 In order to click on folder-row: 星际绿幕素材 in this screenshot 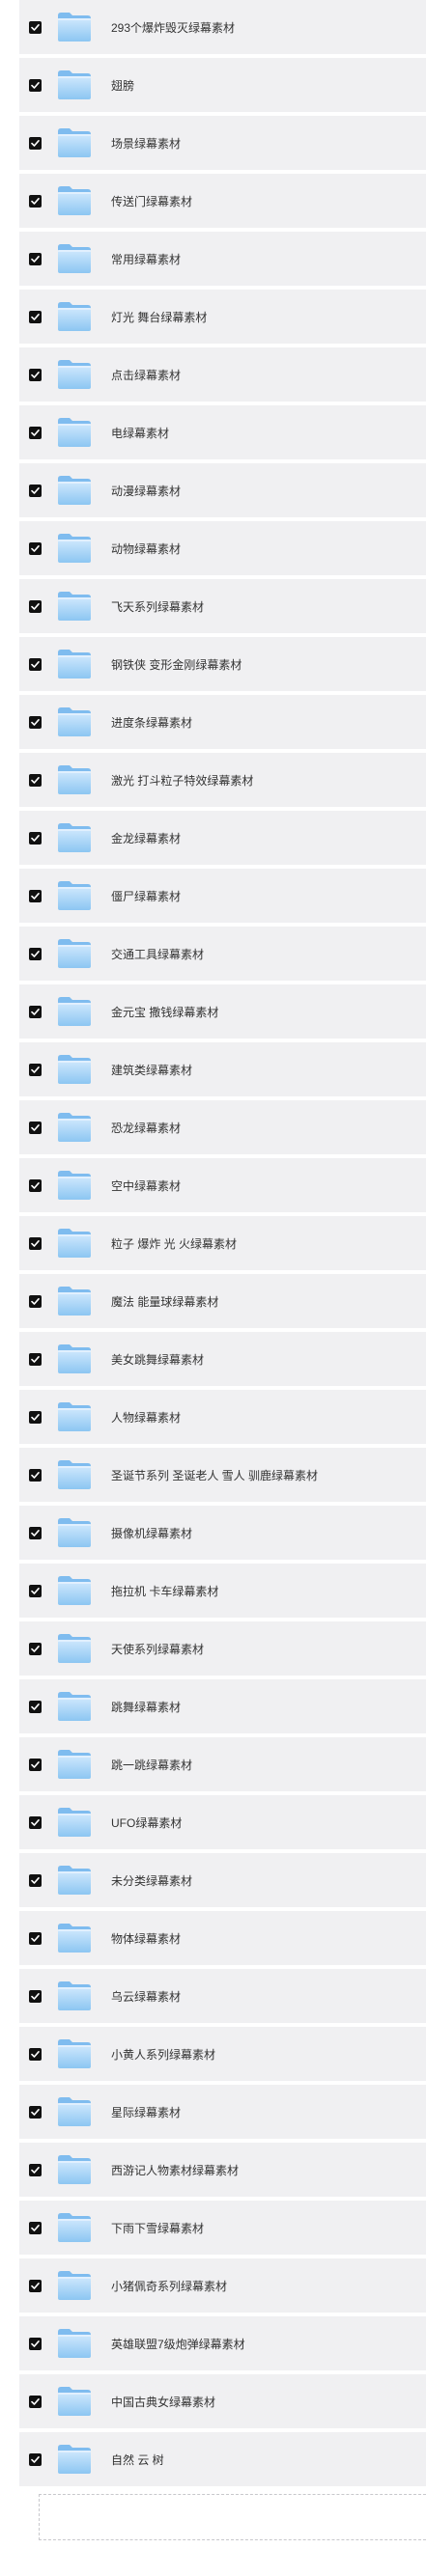, I will do `click(222, 2112)`.